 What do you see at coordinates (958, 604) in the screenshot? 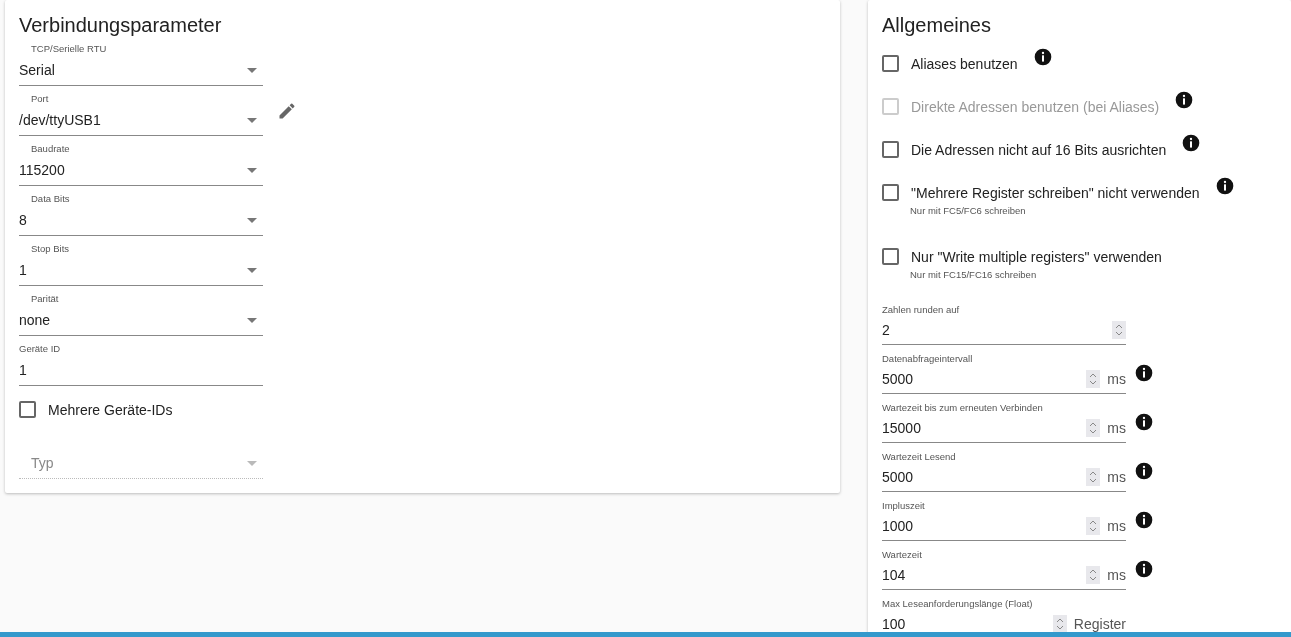
I see `field-label: Max Leseanforderungslänge (Float)` at bounding box center [958, 604].